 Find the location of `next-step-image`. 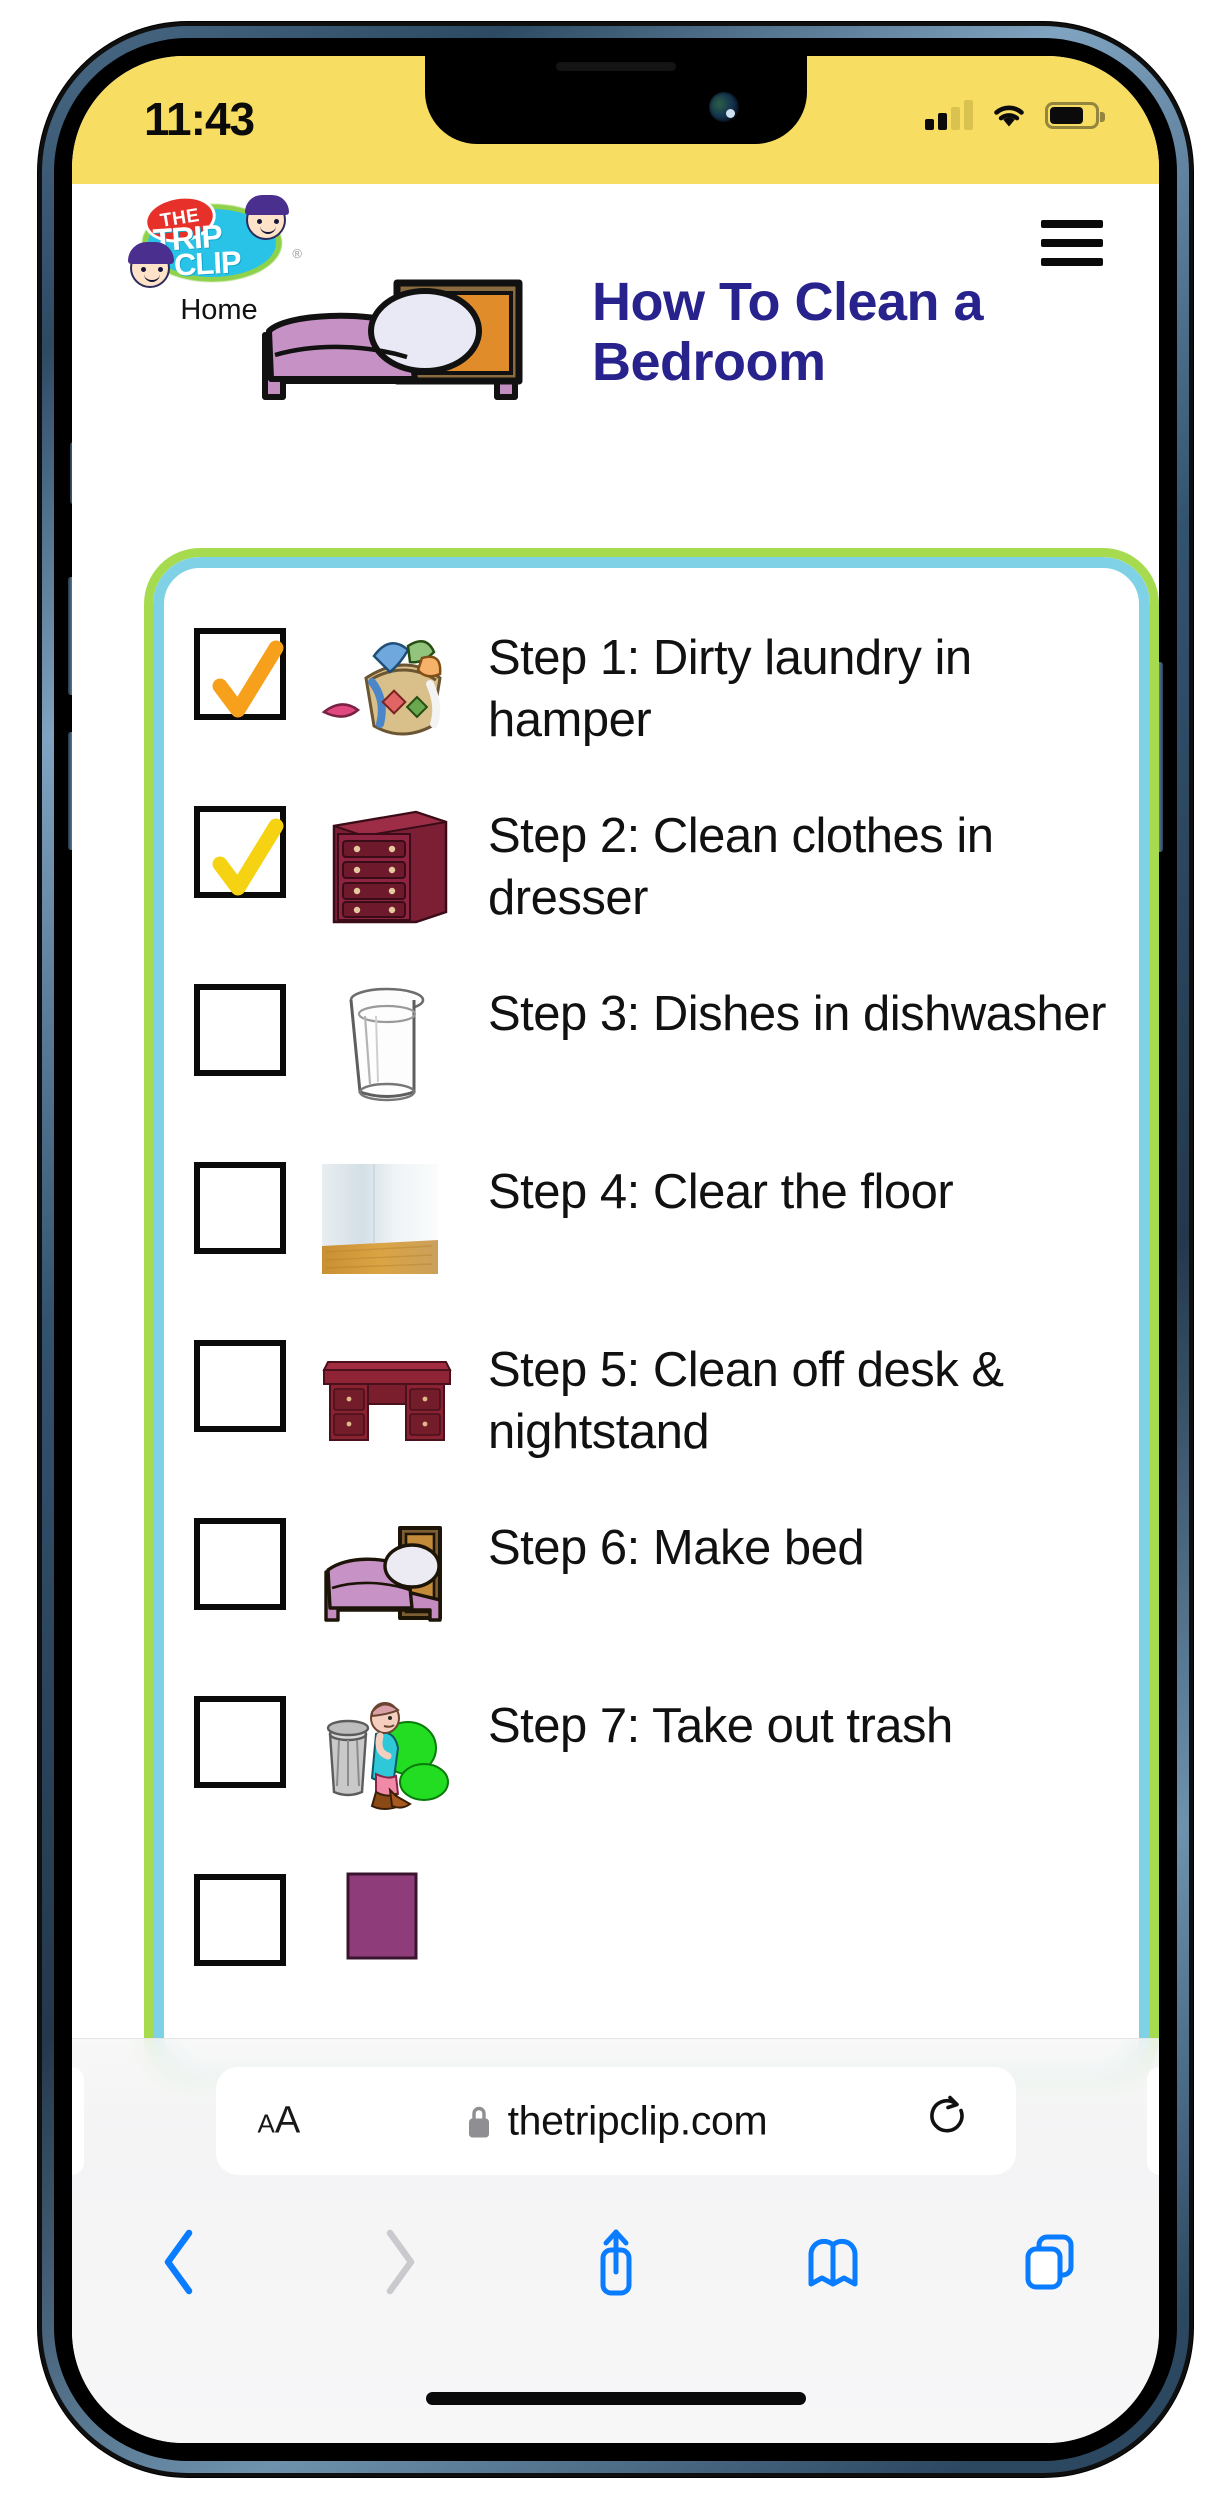

next-step-image is located at coordinates (387, 1932).